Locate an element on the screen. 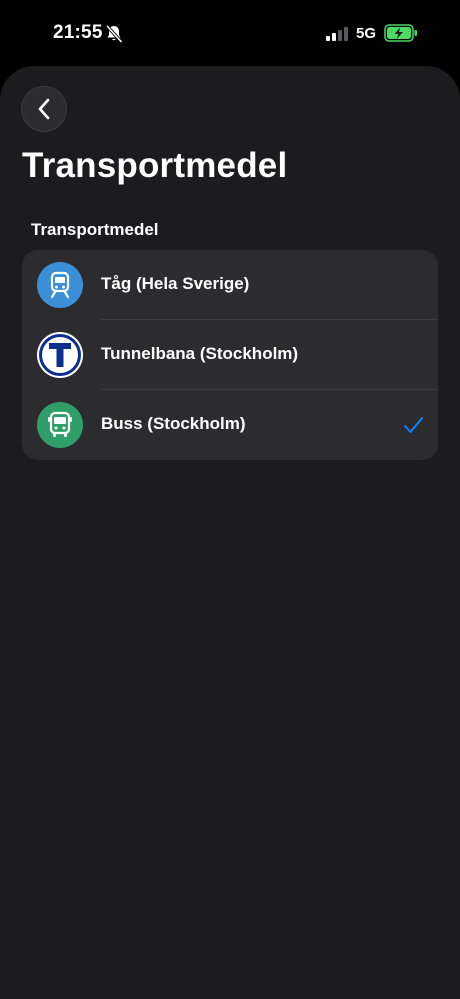 The image size is (460, 999). train-icon is located at coordinates (60, 285).